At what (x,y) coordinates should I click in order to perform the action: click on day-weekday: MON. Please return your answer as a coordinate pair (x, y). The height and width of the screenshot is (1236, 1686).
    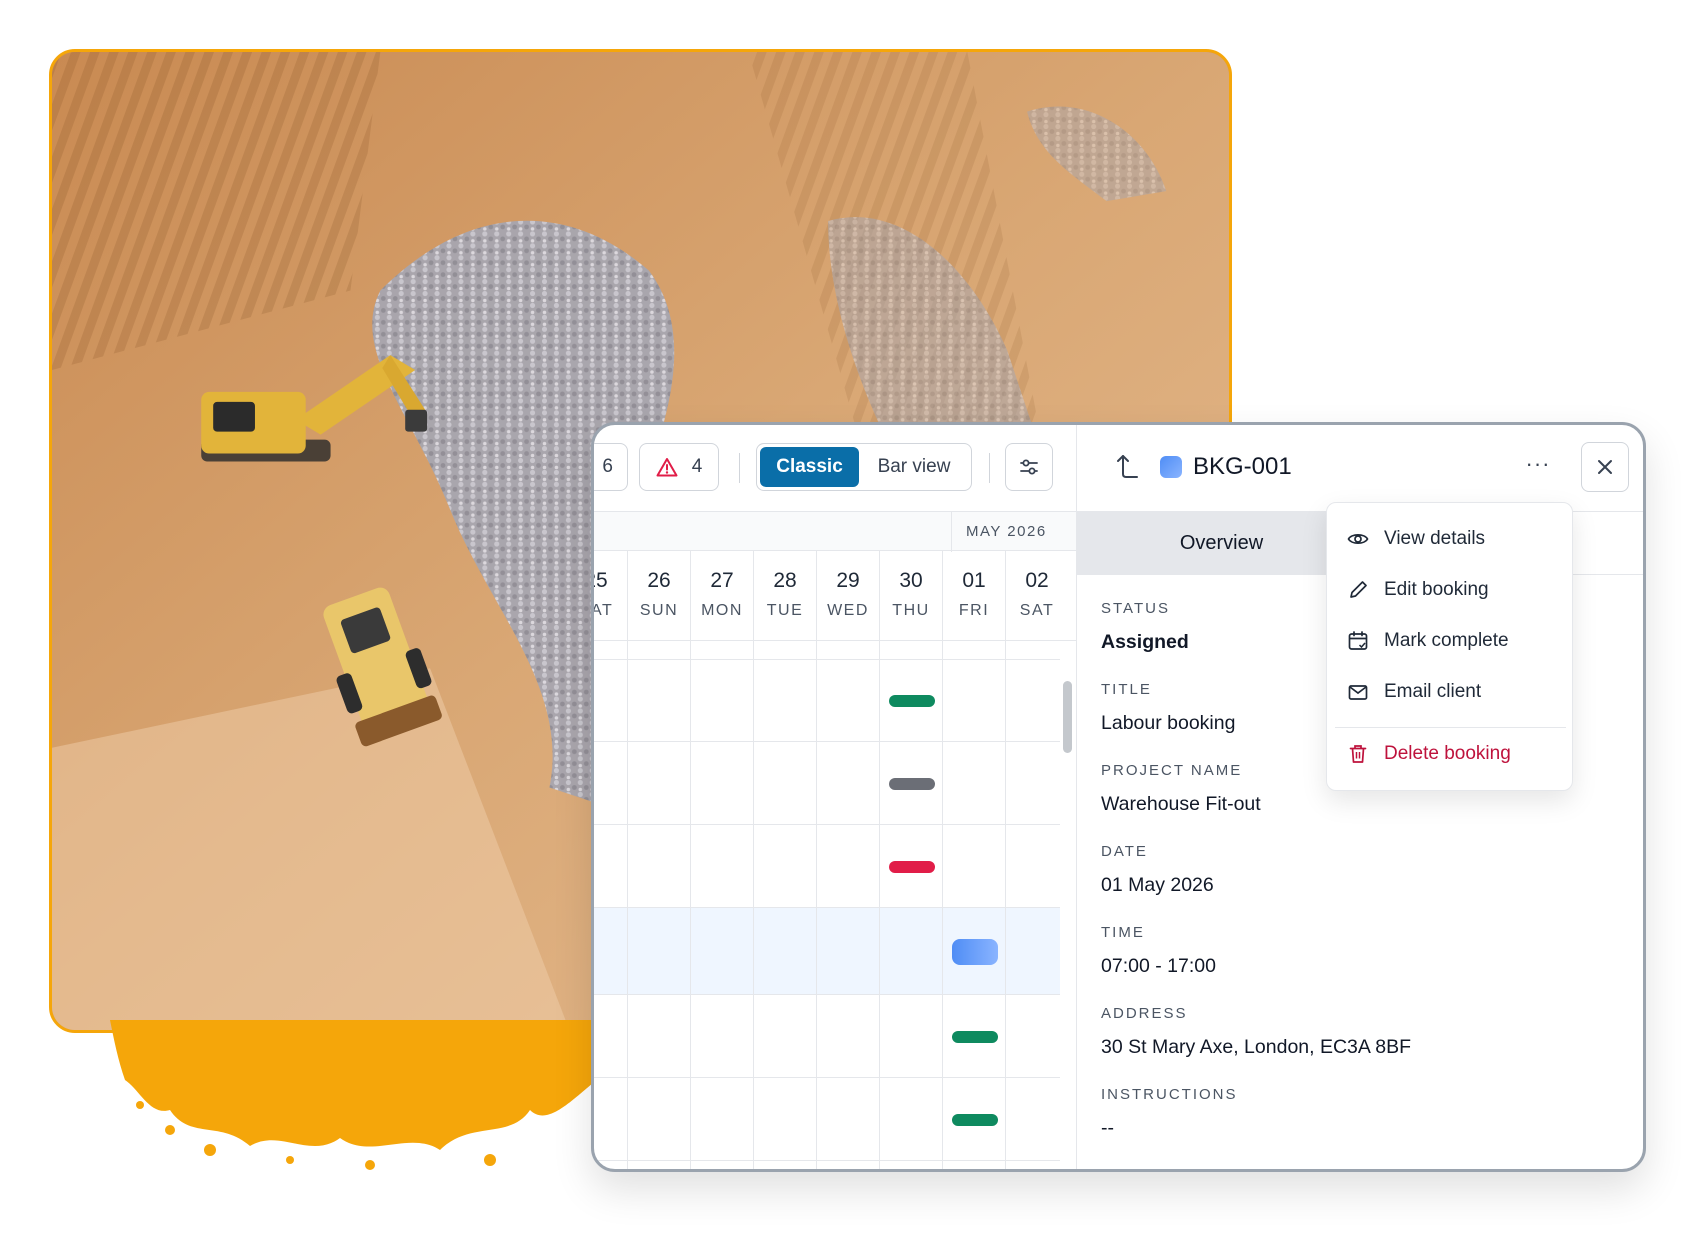
    Looking at the image, I should click on (722, 610).